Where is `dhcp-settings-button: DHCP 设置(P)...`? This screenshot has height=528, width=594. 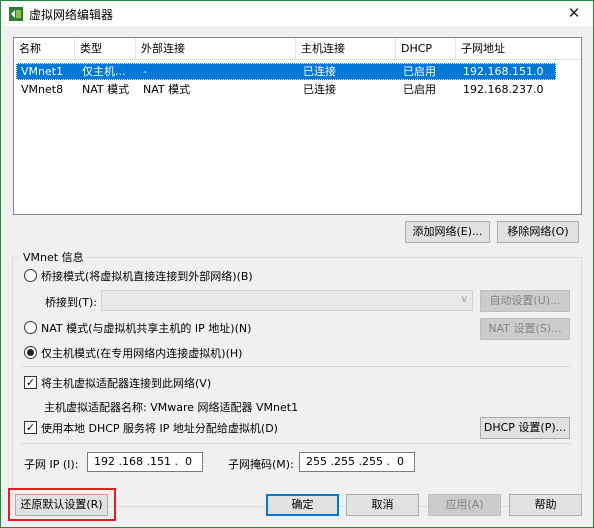
dhcp-settings-button: DHCP 设置(P)... is located at coordinates (525, 428).